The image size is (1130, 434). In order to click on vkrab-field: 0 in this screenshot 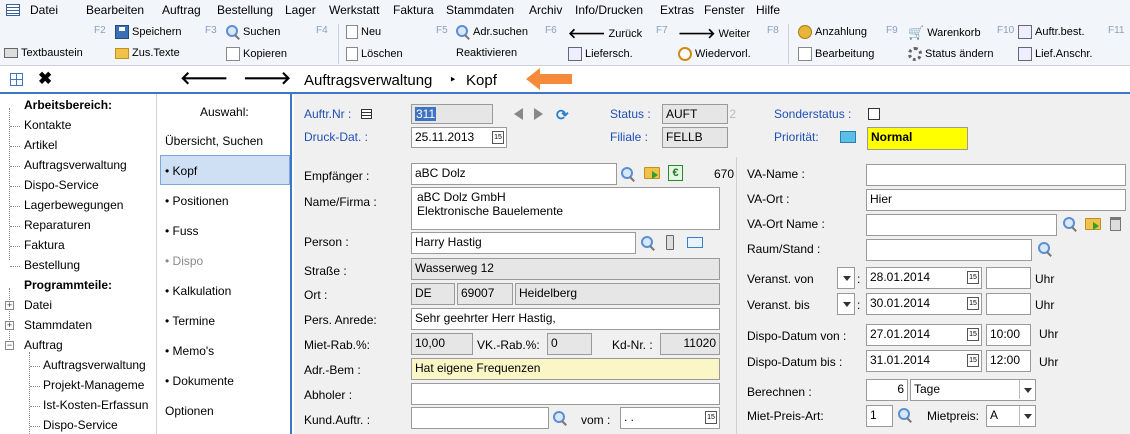, I will do `click(569, 344)`.